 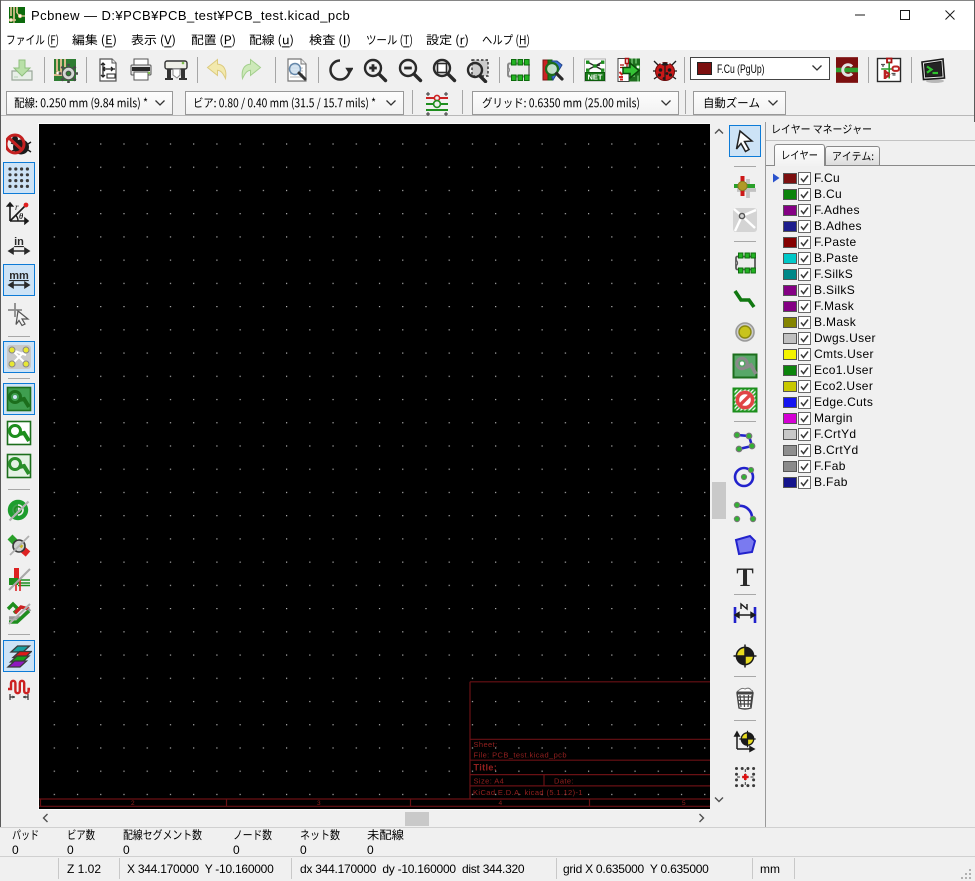 What do you see at coordinates (528, 792) in the screenshot?
I see `svg-text: KiCad E.D.A. kicad (5.1.12)-1` at bounding box center [528, 792].